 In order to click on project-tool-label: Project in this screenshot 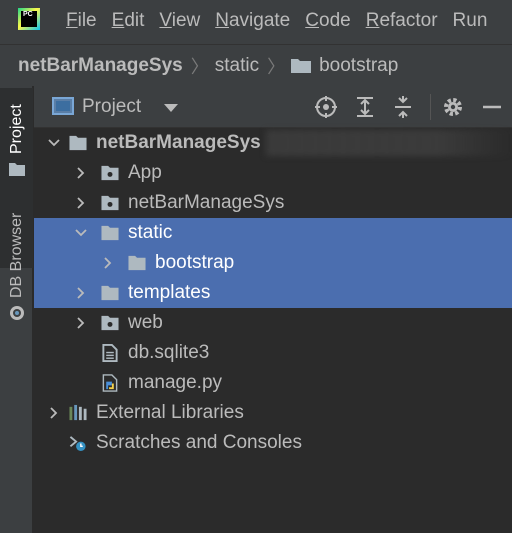, I will do `click(16, 129)`.